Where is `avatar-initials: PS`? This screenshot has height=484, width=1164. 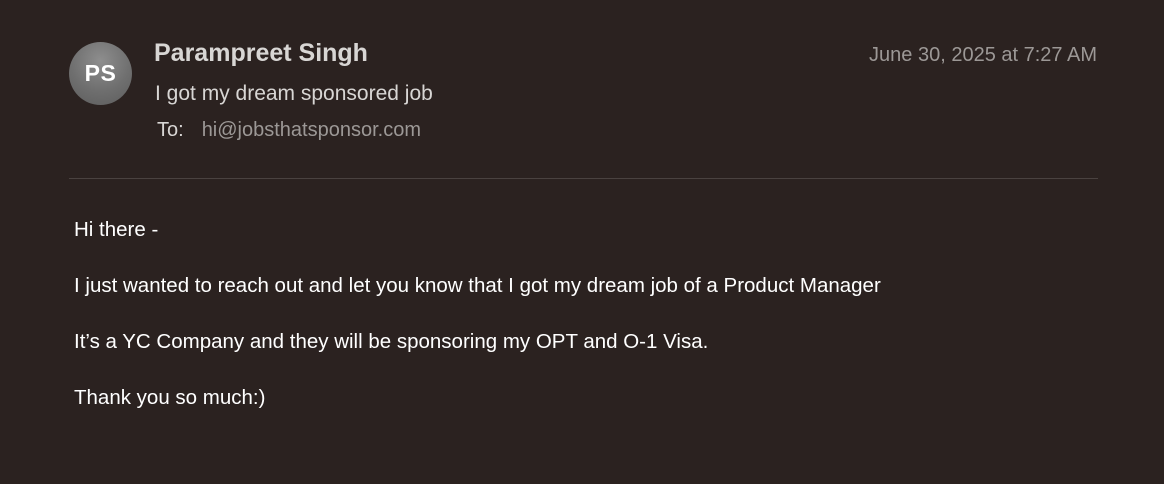 avatar-initials: PS is located at coordinates (100, 73).